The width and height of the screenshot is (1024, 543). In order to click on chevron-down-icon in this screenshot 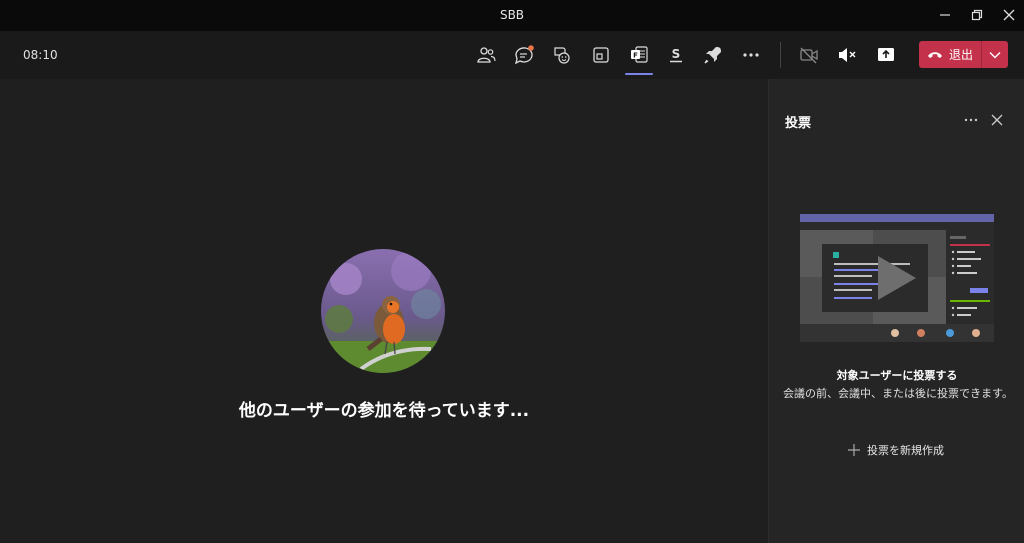, I will do `click(995, 54)`.